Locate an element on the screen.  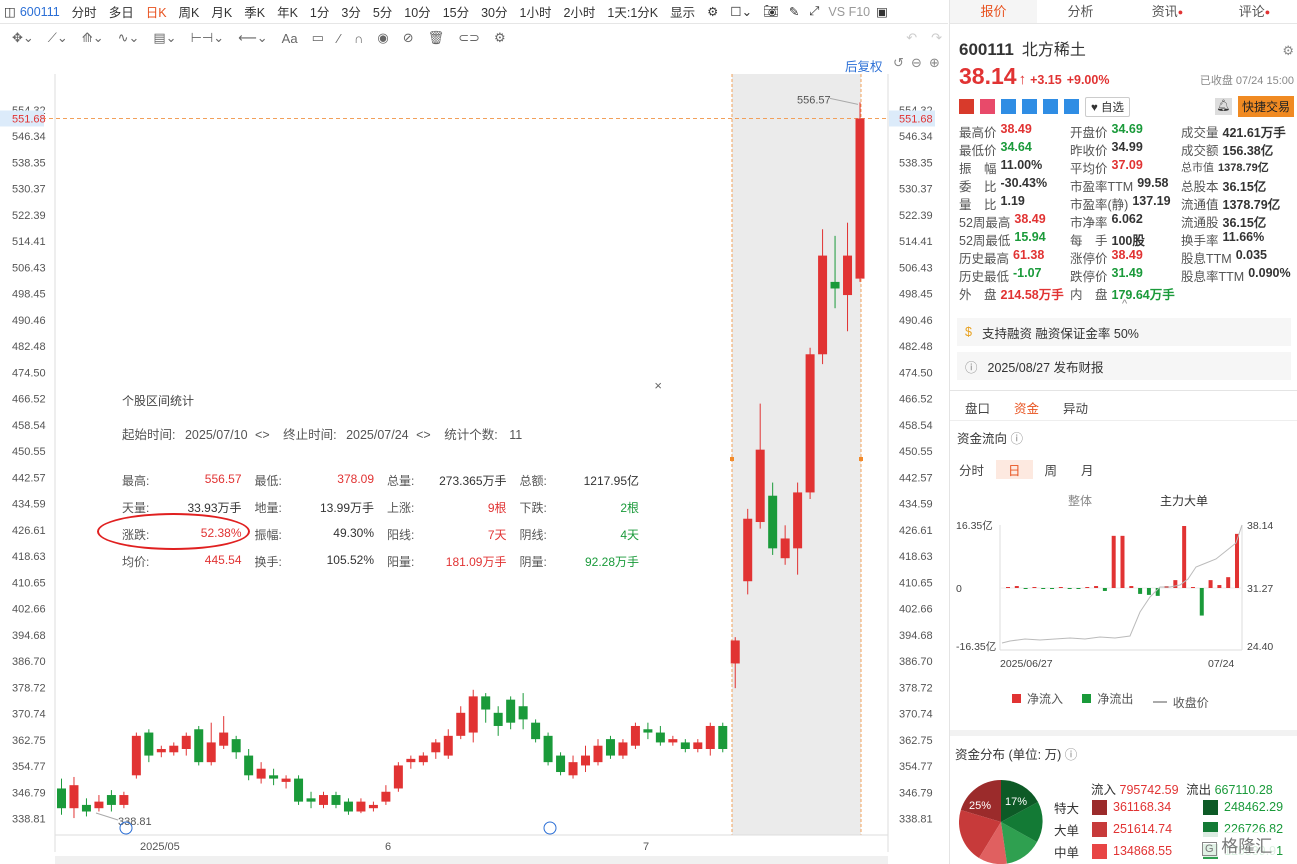
channel-tool-icon: ⟰⌄ is located at coordinates (93, 38).